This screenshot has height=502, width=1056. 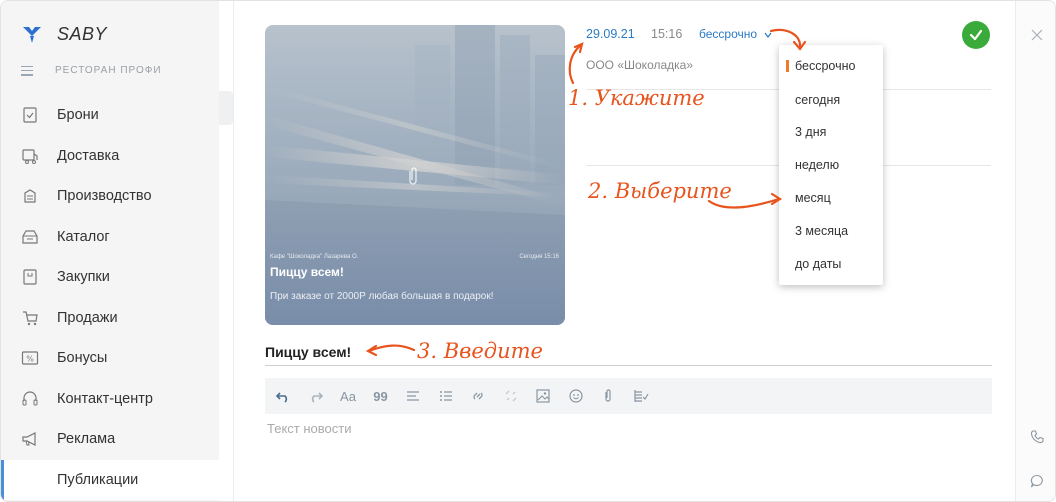 What do you see at coordinates (831, 132) in the screenshot?
I see `term-option: 3 дня` at bounding box center [831, 132].